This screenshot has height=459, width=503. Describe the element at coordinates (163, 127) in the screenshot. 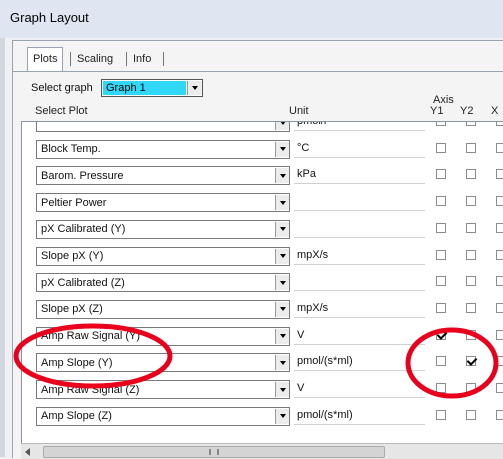

I see `plot-select` at that location.